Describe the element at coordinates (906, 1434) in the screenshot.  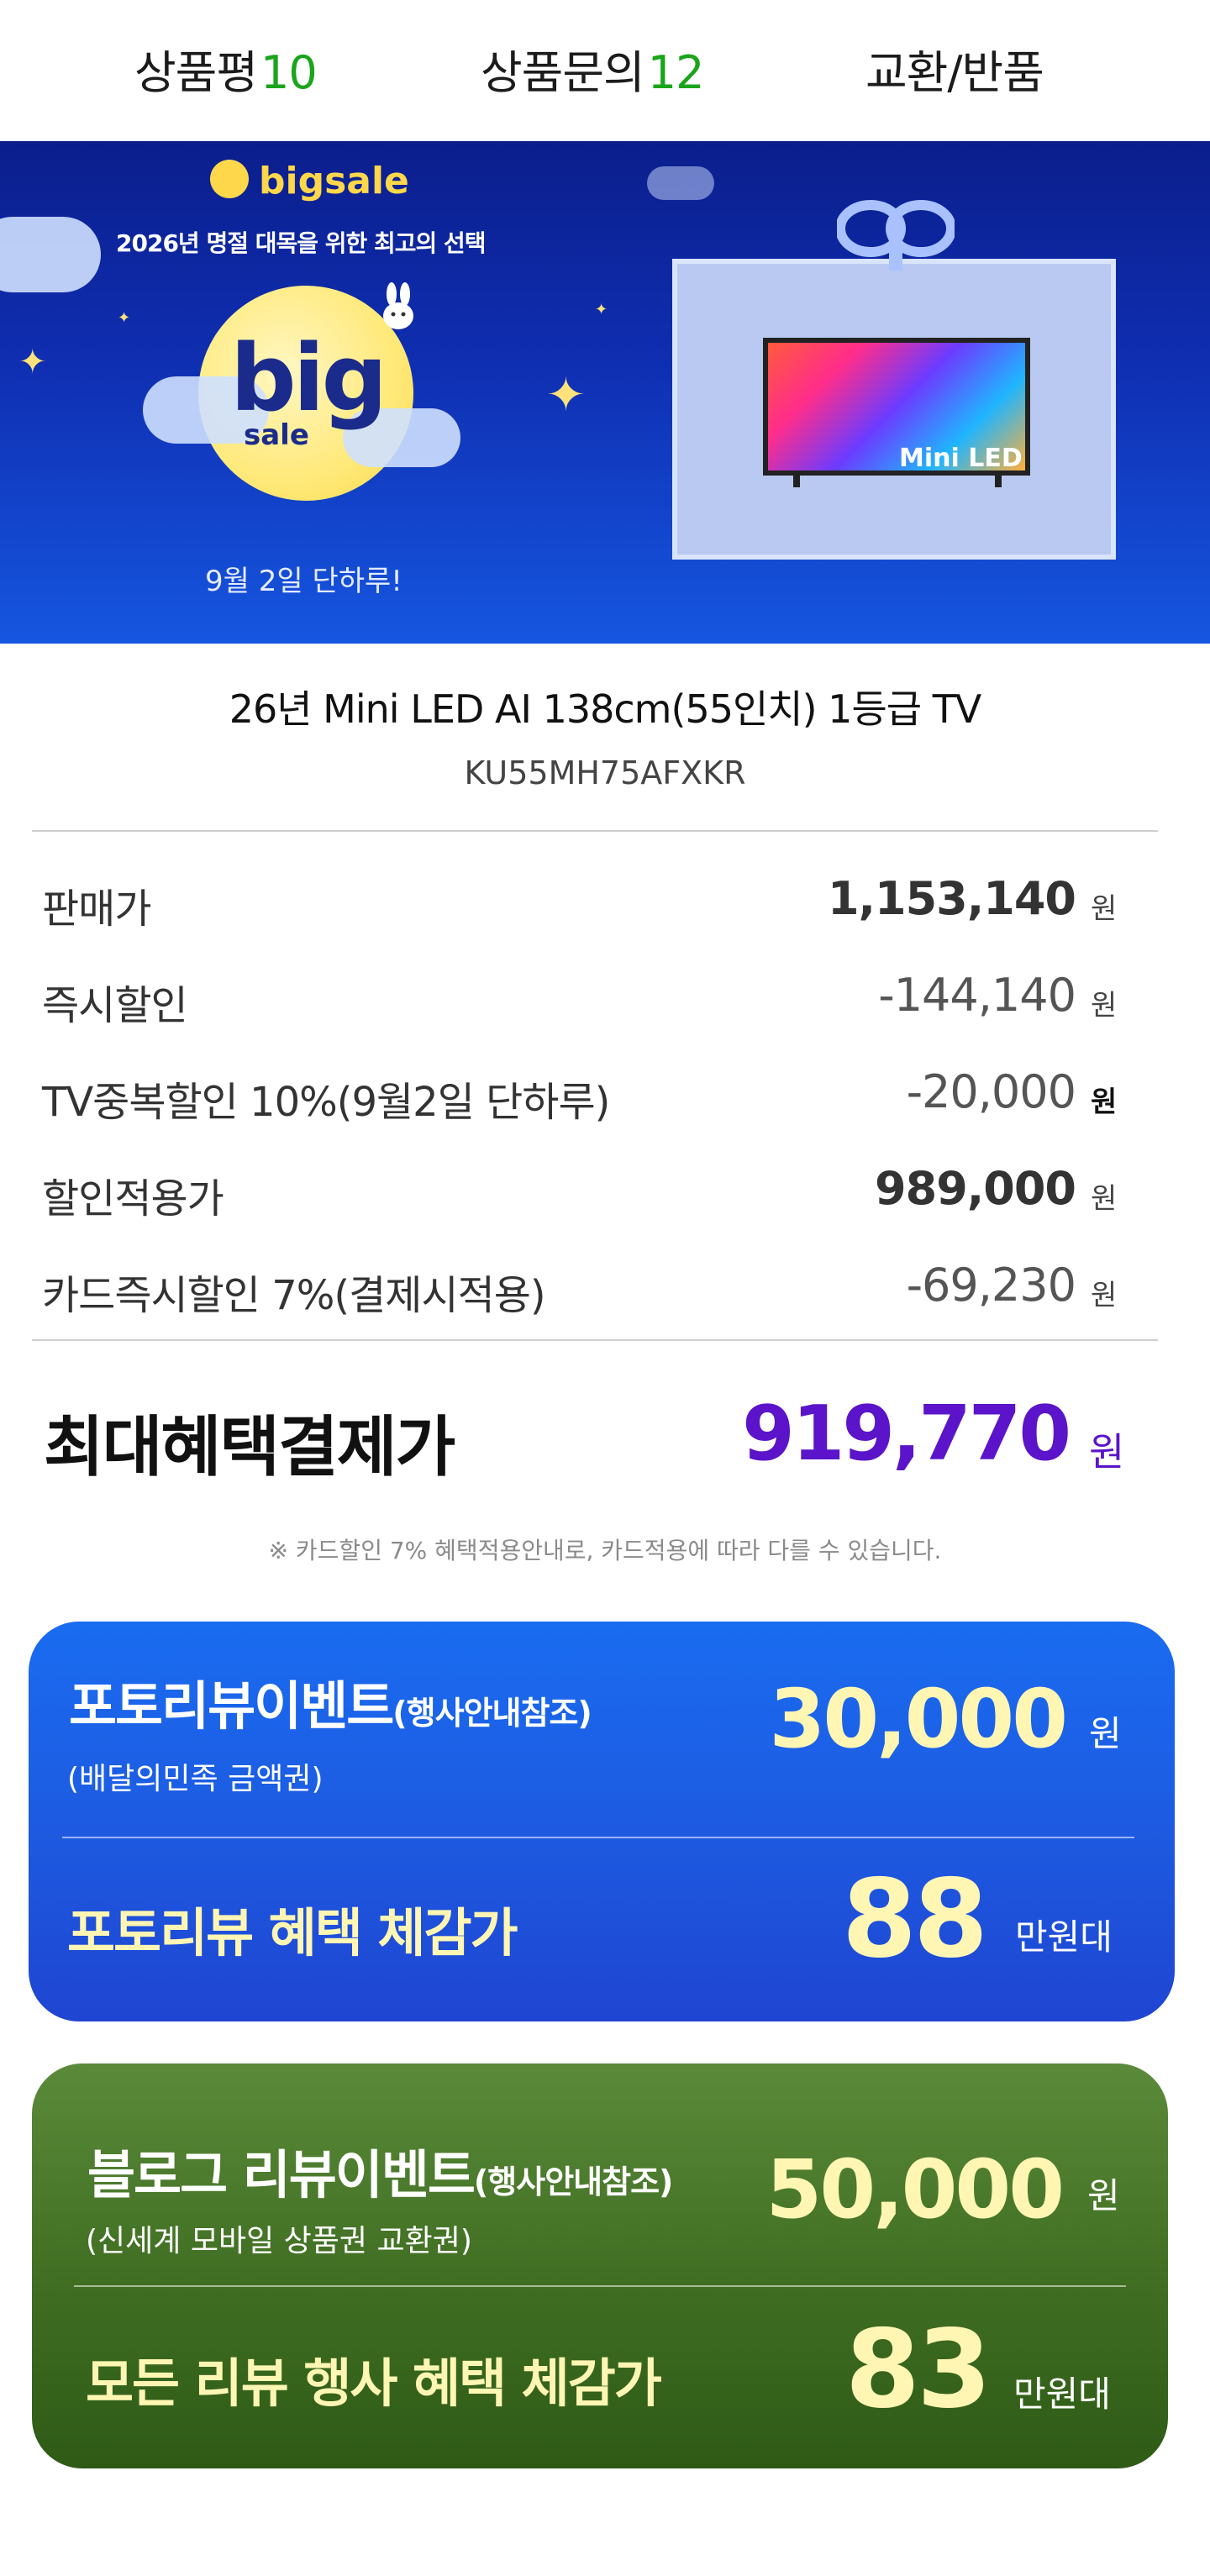
I see `best-price-value: 919,770` at that location.